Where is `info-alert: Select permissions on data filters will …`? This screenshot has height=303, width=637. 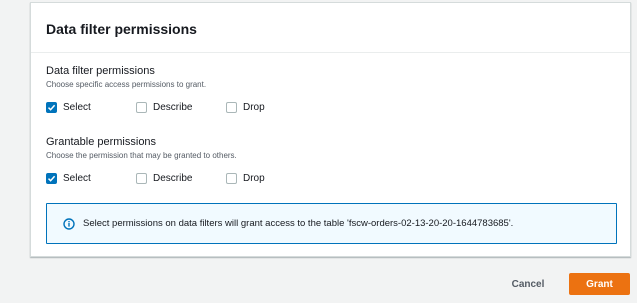 info-alert: Select permissions on data filters will … is located at coordinates (331, 223).